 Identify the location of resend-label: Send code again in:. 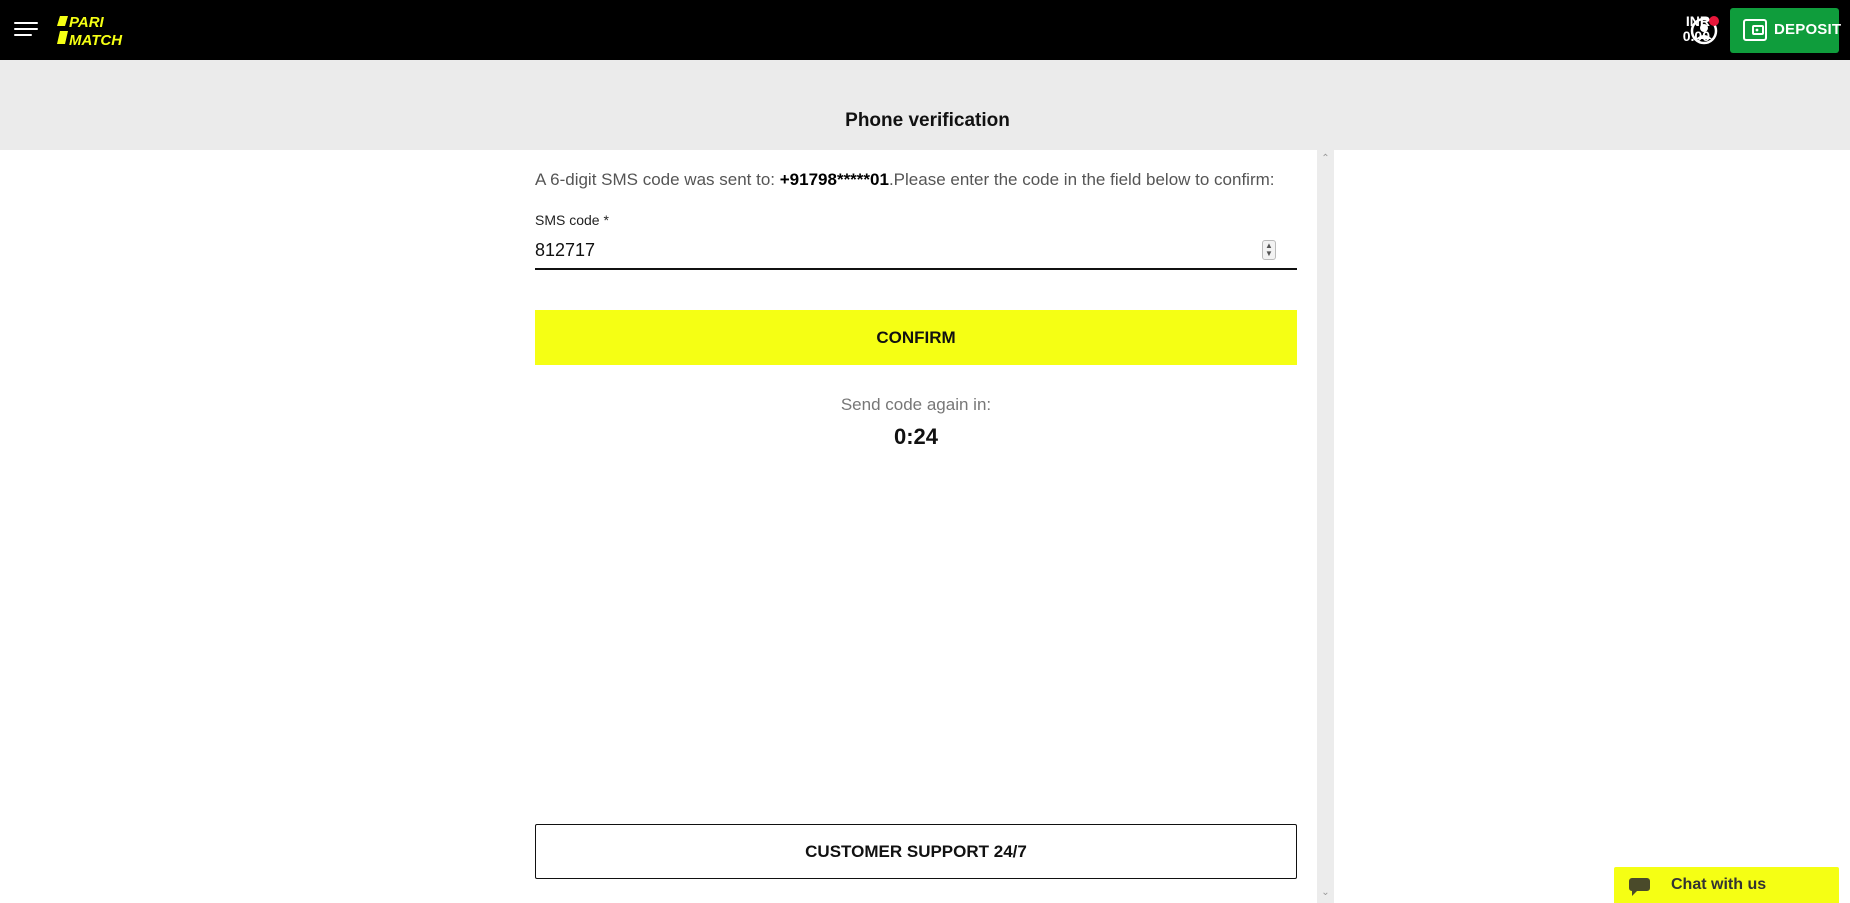
(916, 404).